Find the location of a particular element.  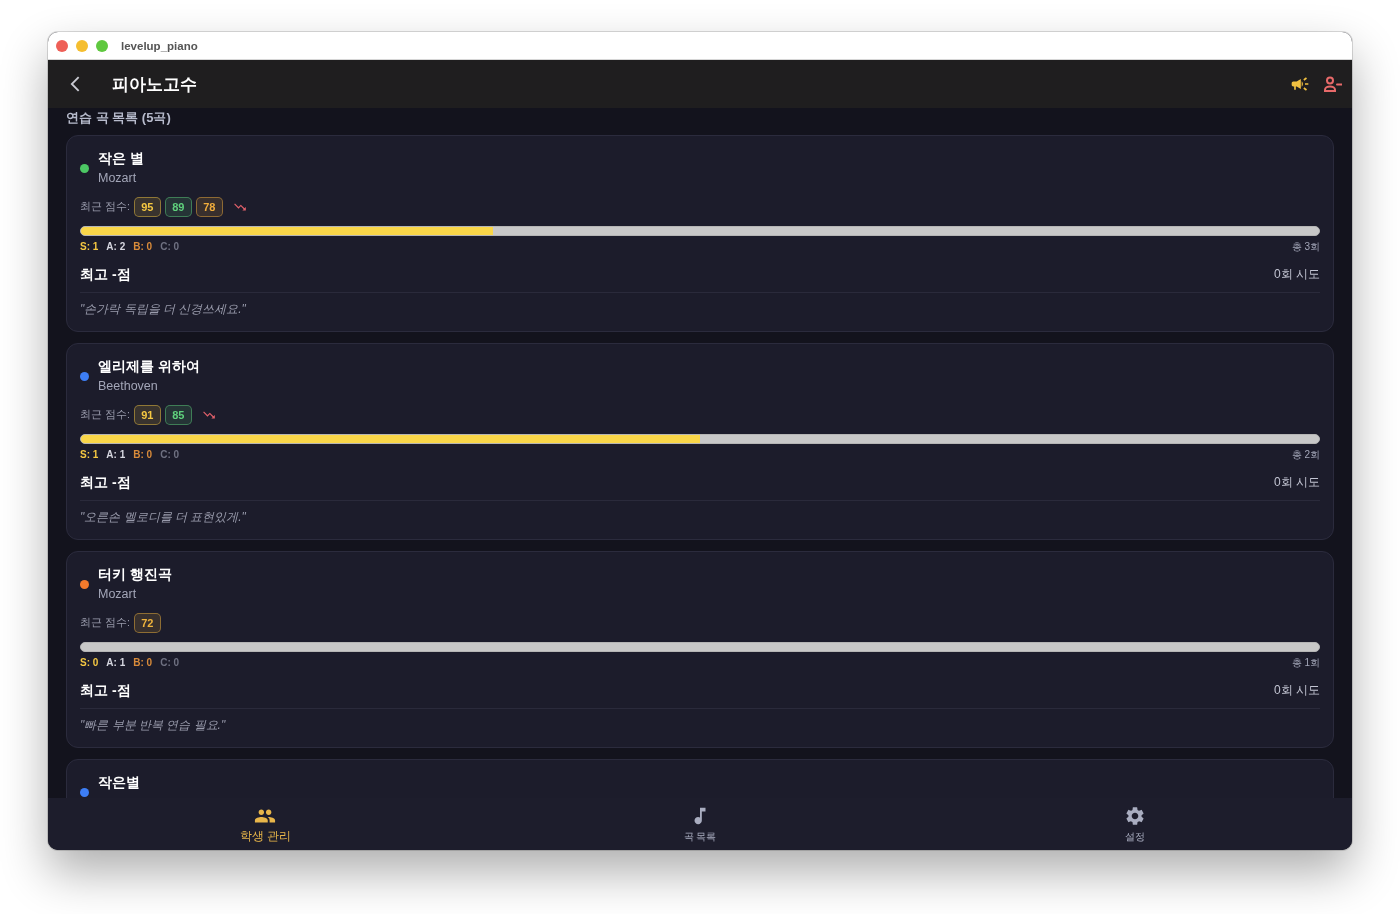

song-card: 작은별 is located at coordinates (700, 778).